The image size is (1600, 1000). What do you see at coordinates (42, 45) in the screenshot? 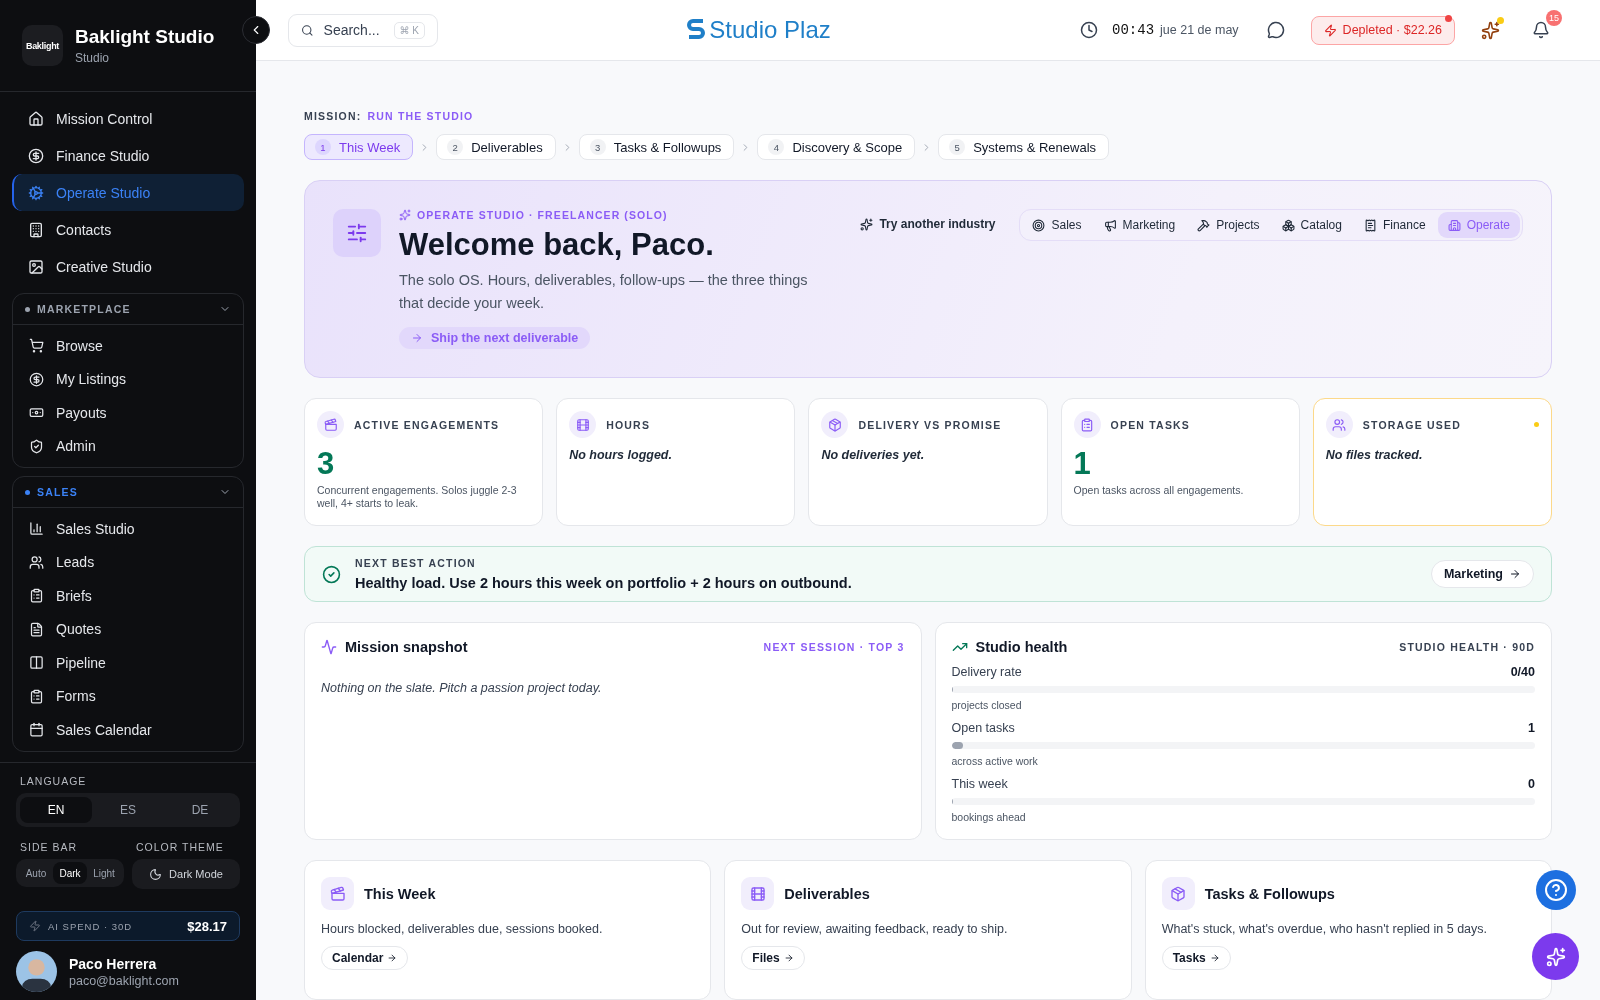
I see `brand-logo: Baklight` at bounding box center [42, 45].